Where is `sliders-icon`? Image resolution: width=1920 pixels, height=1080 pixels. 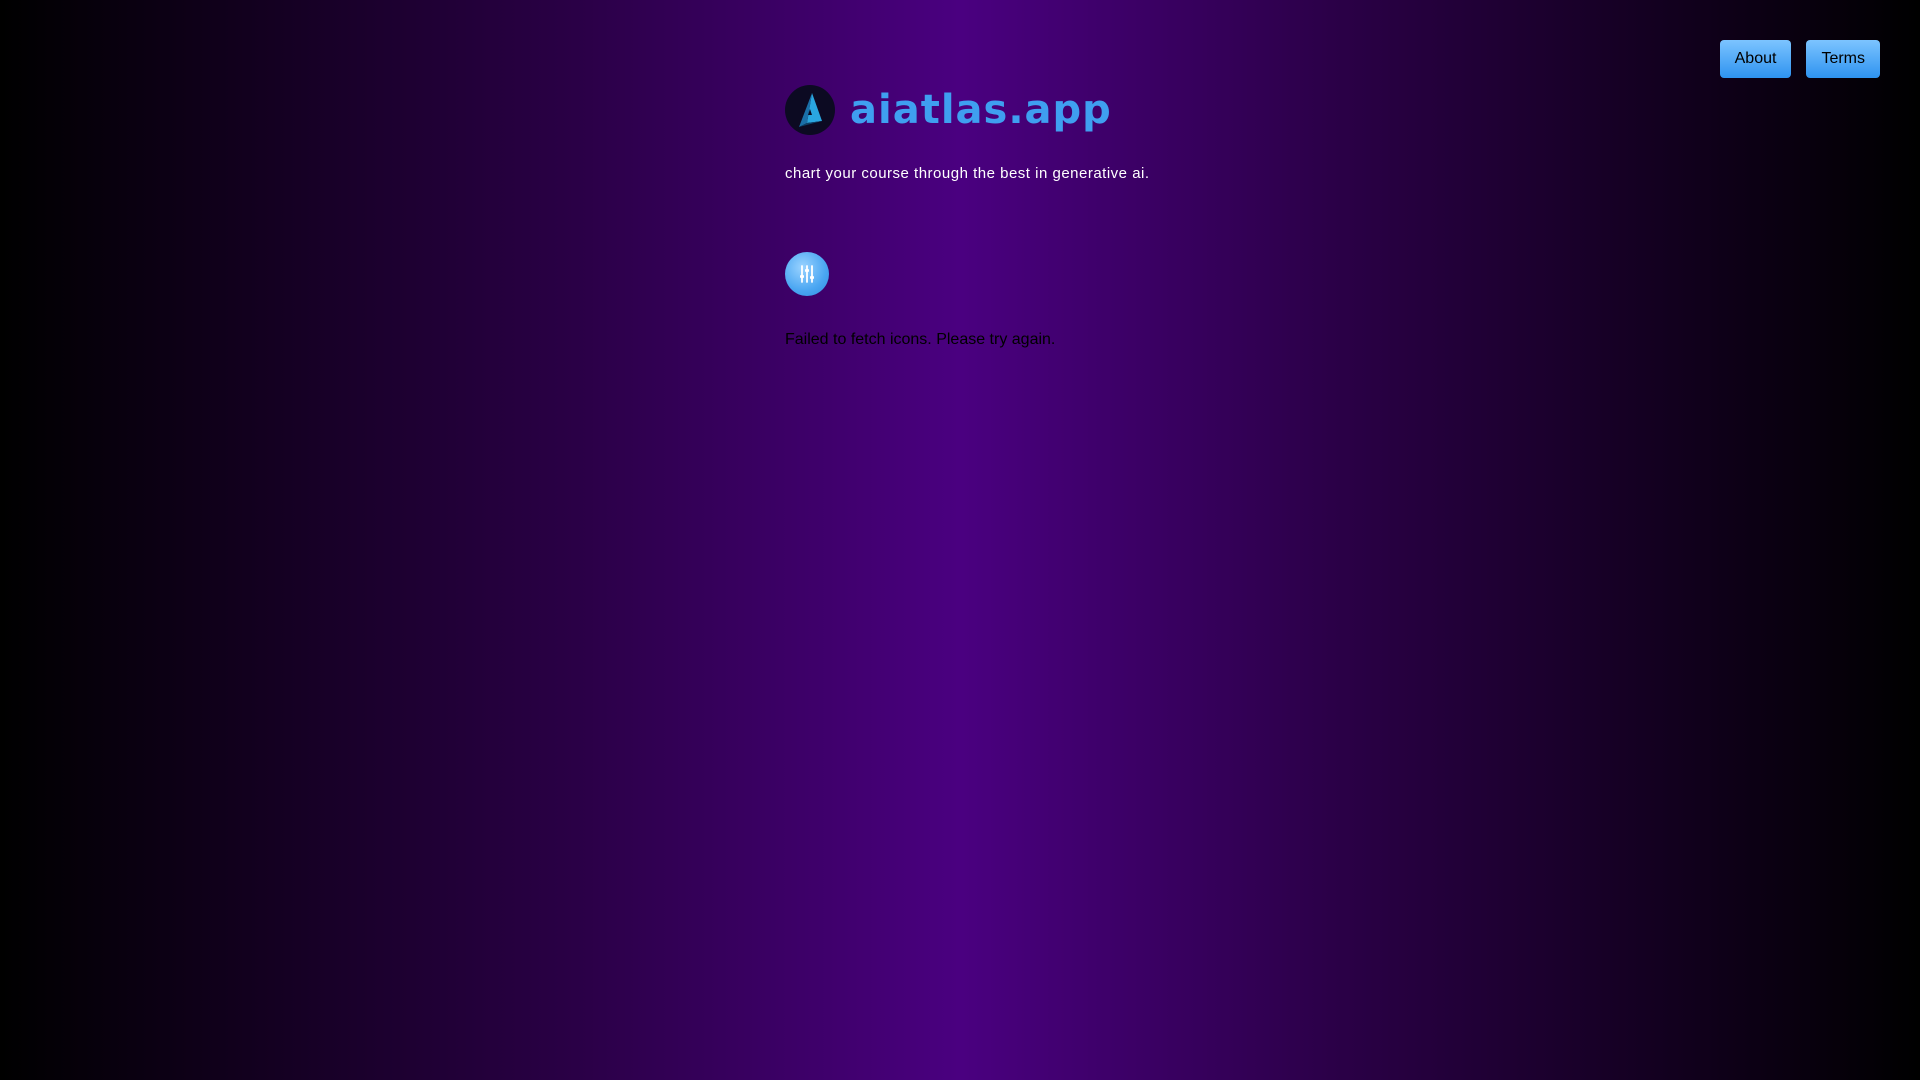
sliders-icon is located at coordinates (807, 274).